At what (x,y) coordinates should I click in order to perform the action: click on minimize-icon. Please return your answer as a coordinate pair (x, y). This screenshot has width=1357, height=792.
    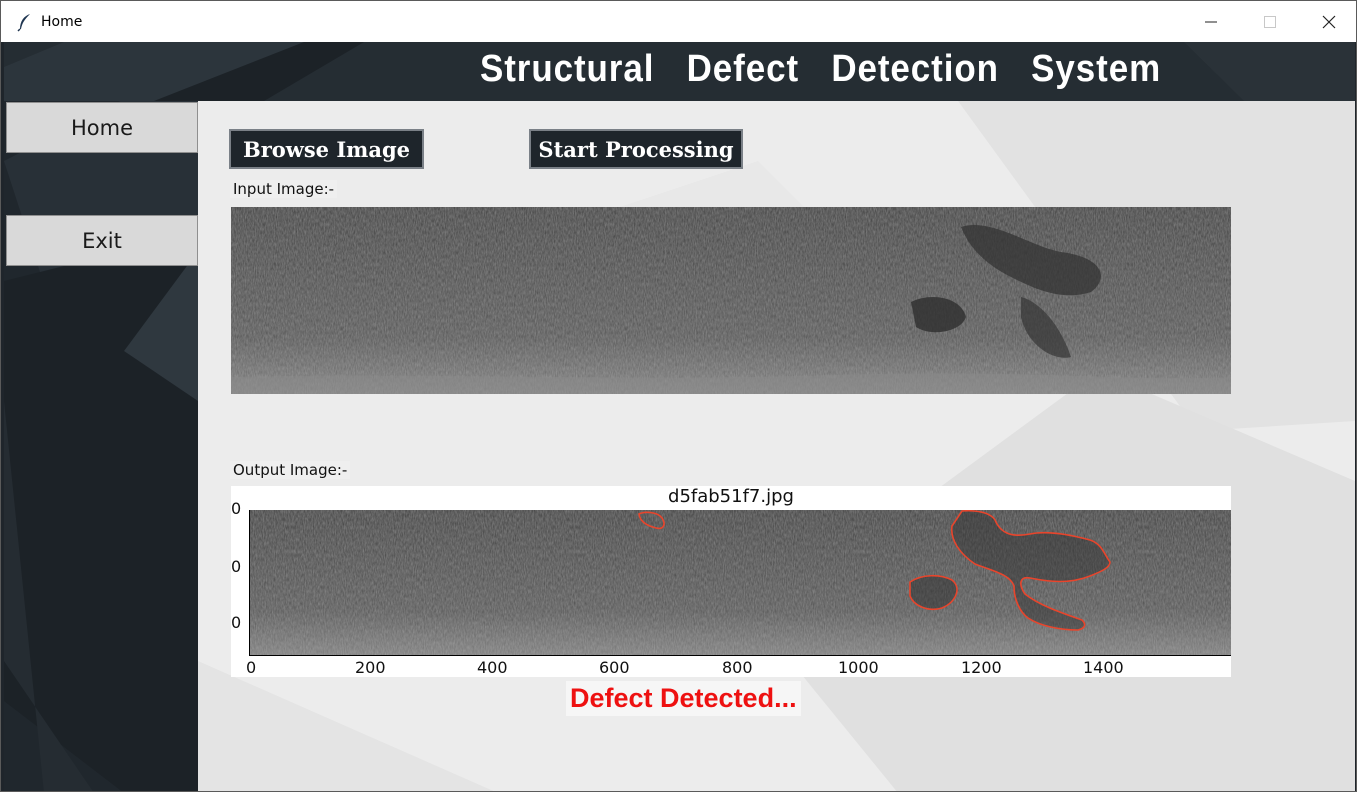
    Looking at the image, I should click on (1210, 21).